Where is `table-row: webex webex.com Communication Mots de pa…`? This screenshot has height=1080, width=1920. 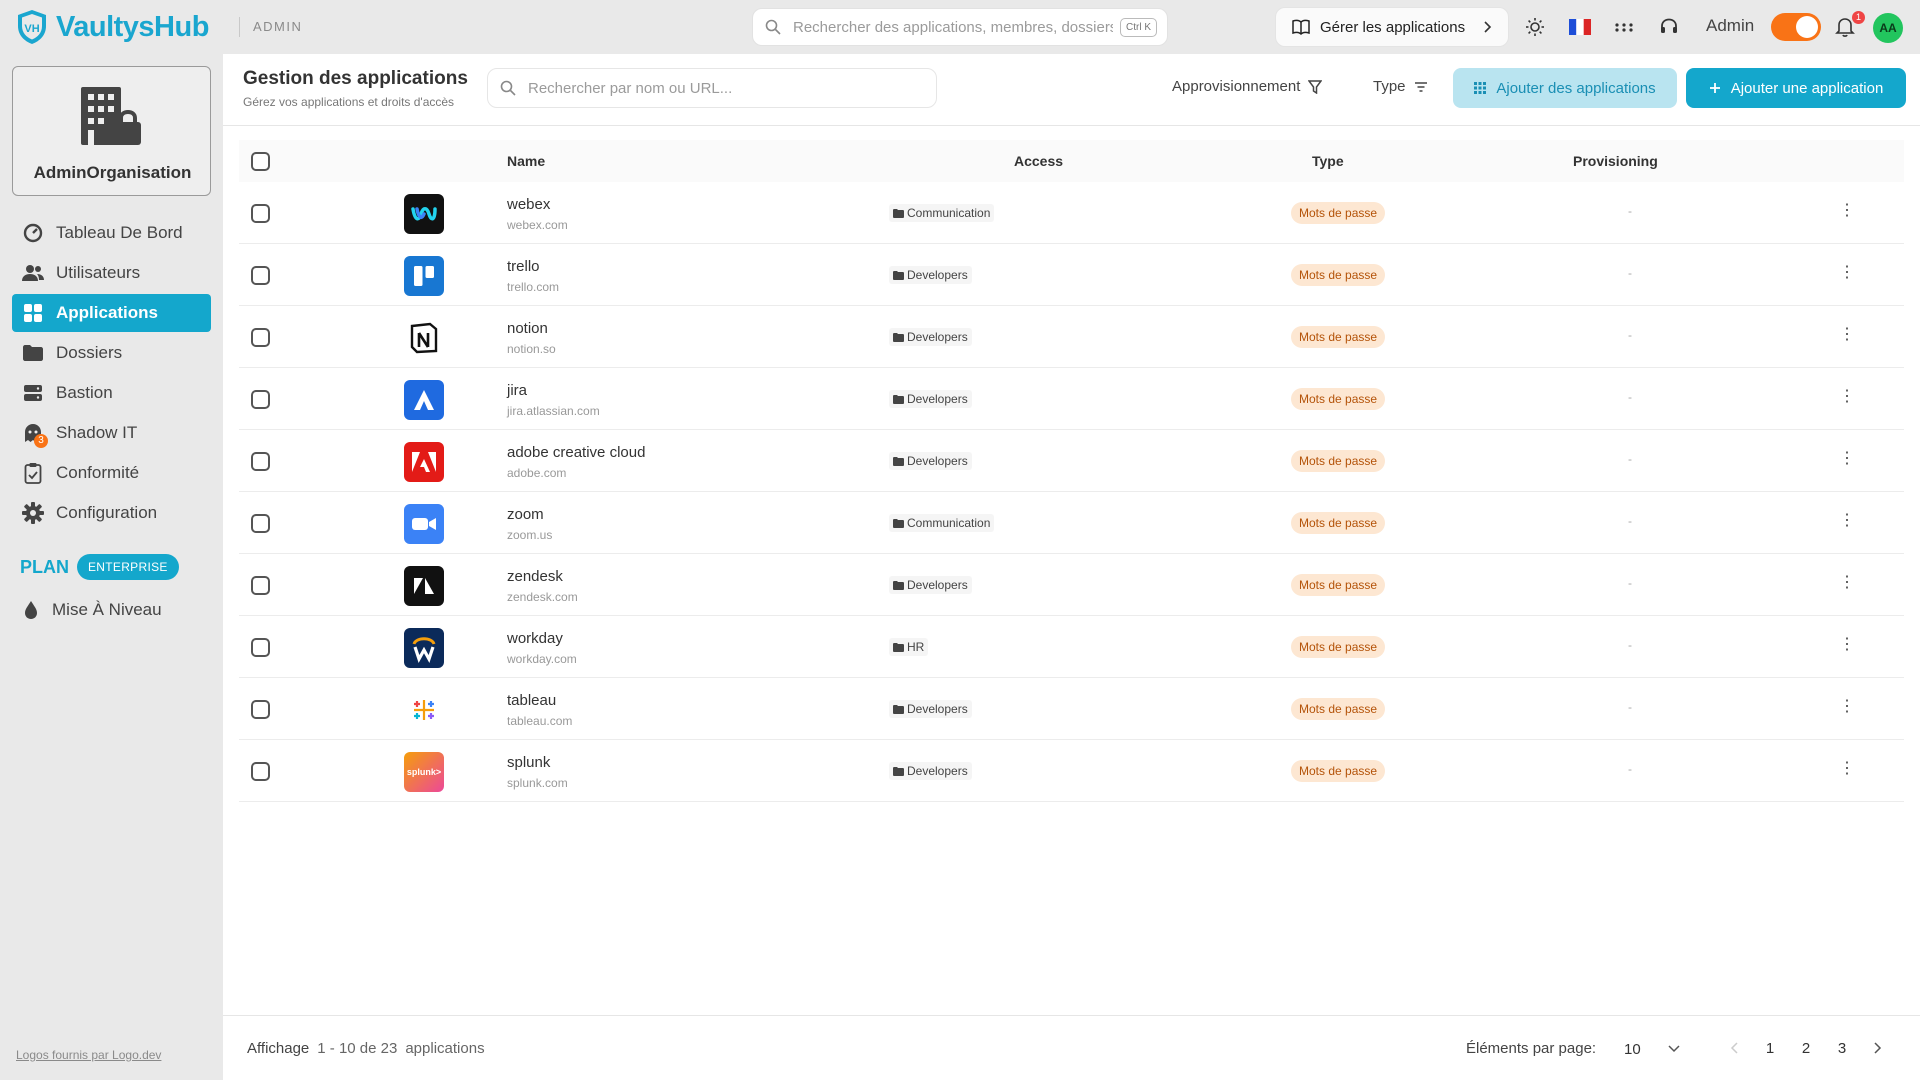 table-row: webex webex.com Communication Mots de pa… is located at coordinates (1071, 213).